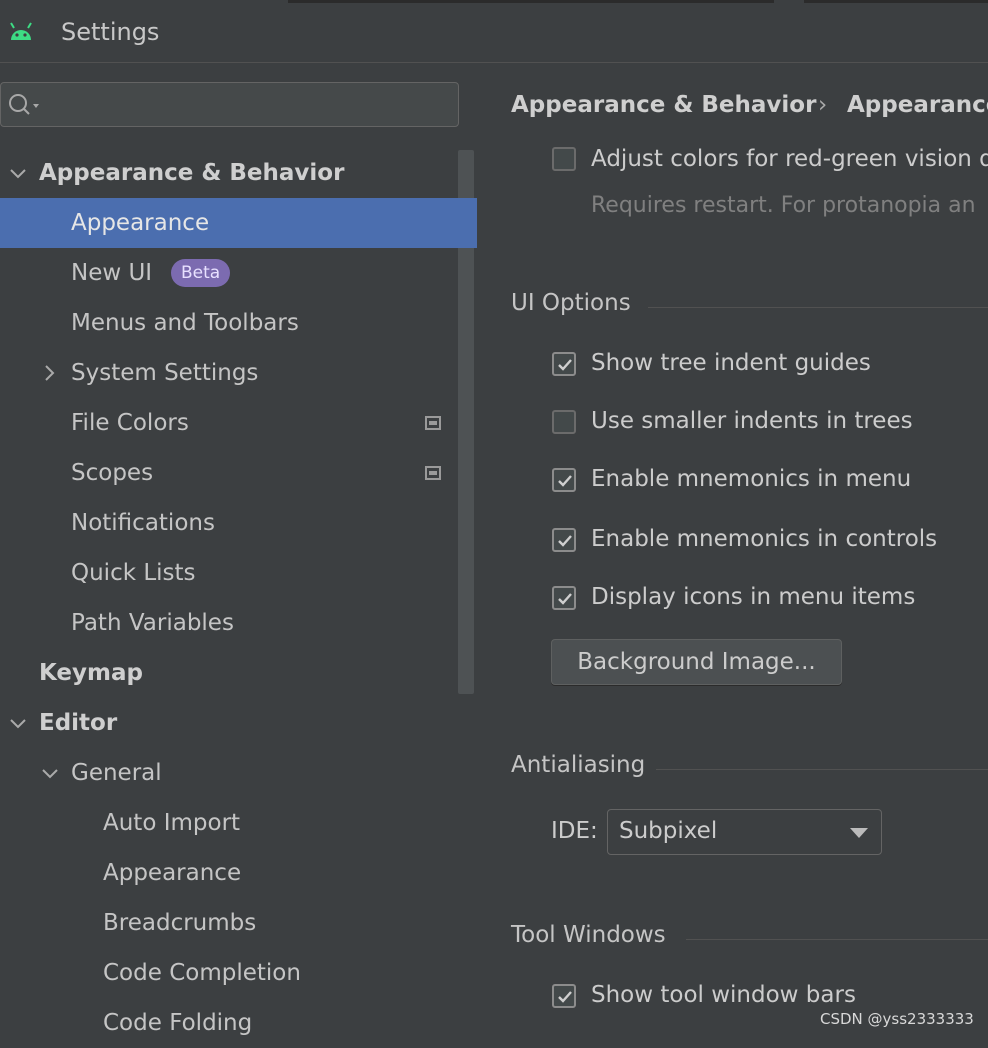 The width and height of the screenshot is (988, 1048). Describe the element at coordinates (564, 422) in the screenshot. I see `smaller-indents-checkbox` at that location.